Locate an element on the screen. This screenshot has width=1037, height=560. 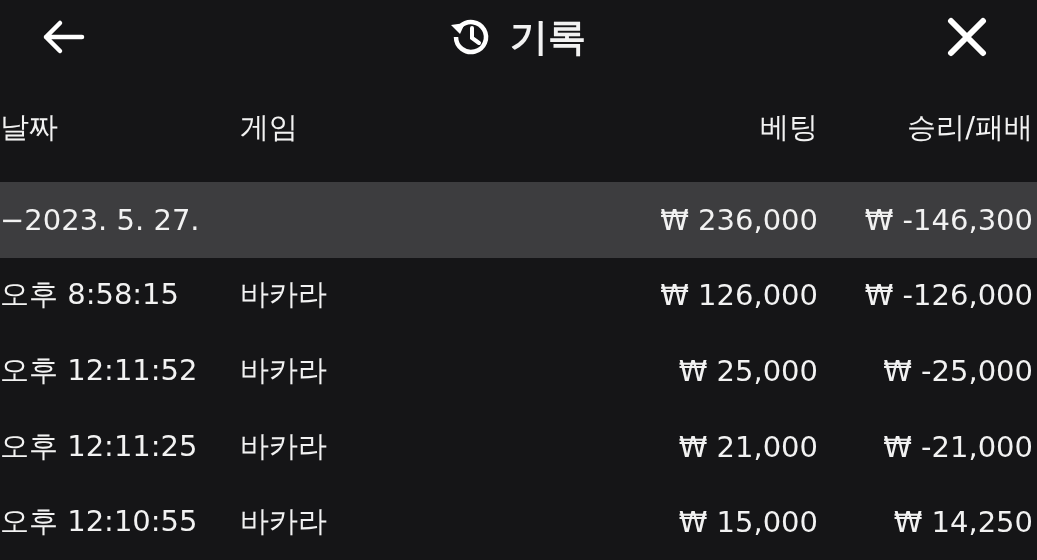
table-cell-text: ₩ 14,250 is located at coordinates (962, 522).